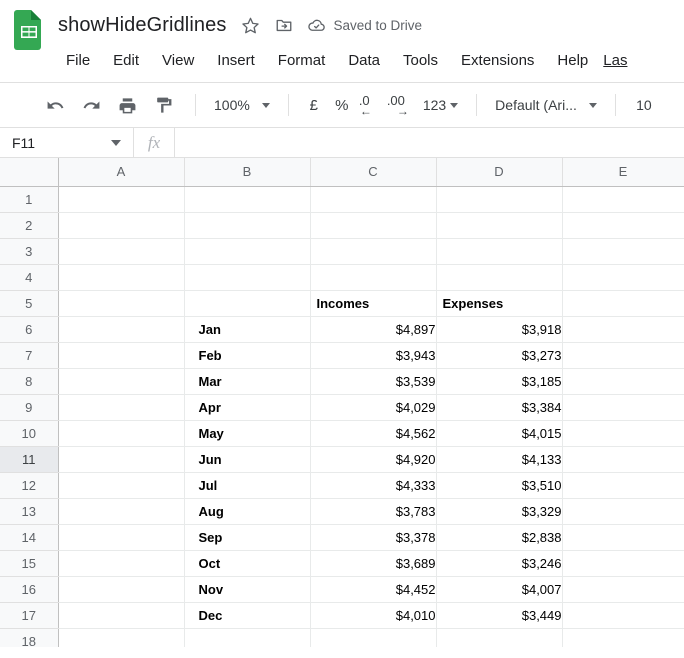 The width and height of the screenshot is (684, 658). I want to click on cell-E4, so click(623, 277).